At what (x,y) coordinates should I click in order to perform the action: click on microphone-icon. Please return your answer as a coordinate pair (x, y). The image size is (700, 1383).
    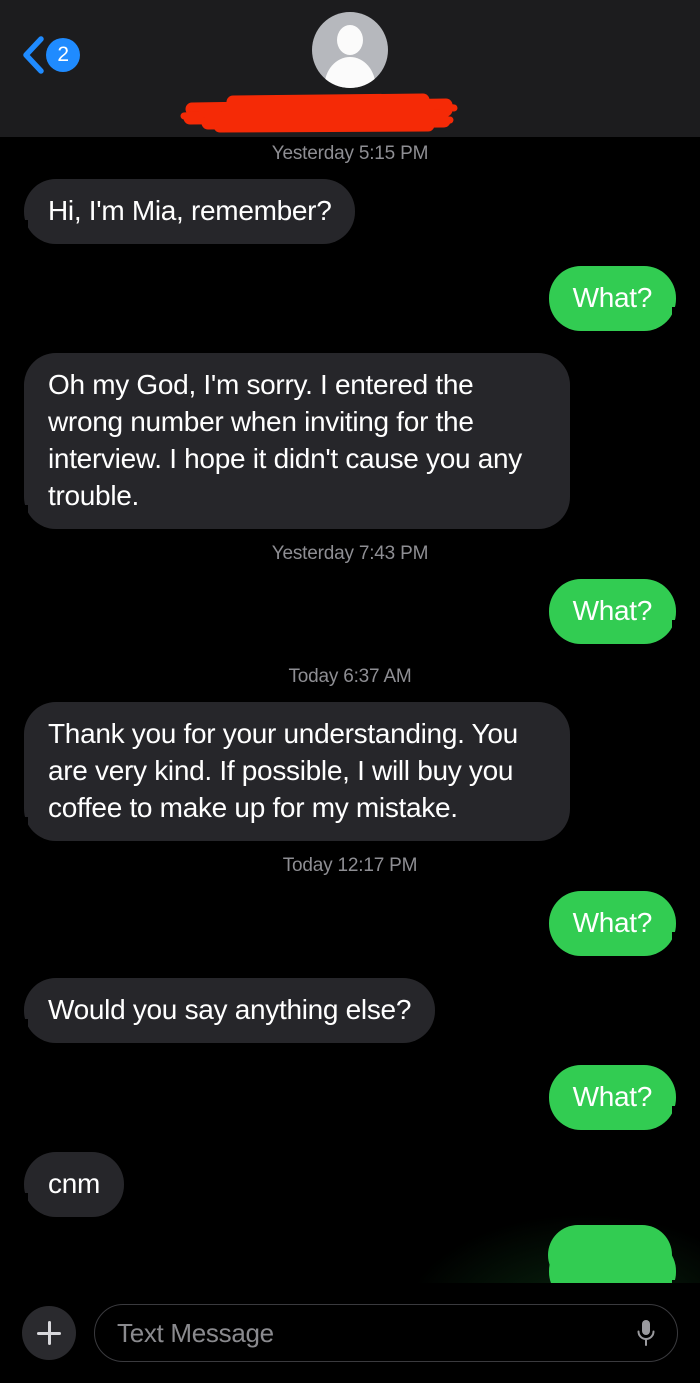
    Looking at the image, I should click on (646, 1333).